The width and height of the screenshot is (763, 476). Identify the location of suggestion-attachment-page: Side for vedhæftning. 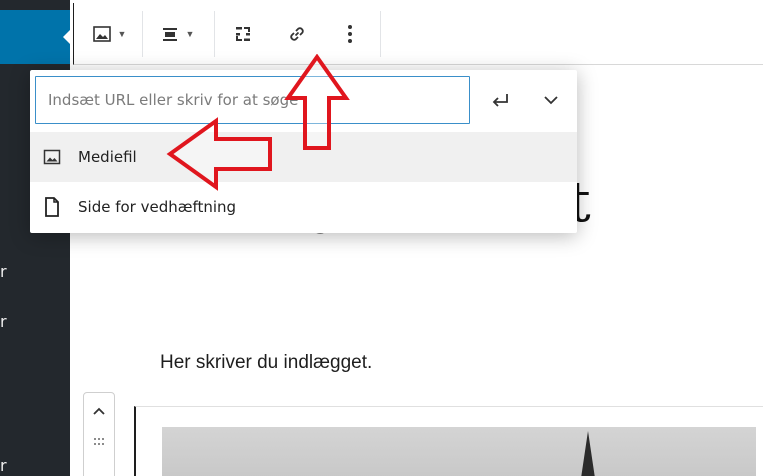
(303, 207).